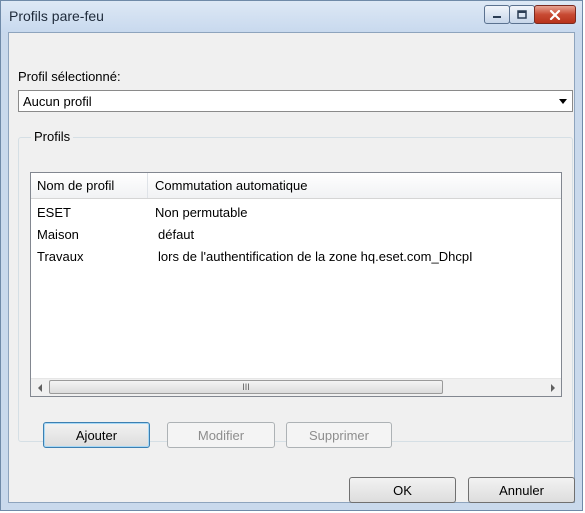  Describe the element at coordinates (296, 214) in the screenshot. I see `list-item: ESET Non permutable` at that location.